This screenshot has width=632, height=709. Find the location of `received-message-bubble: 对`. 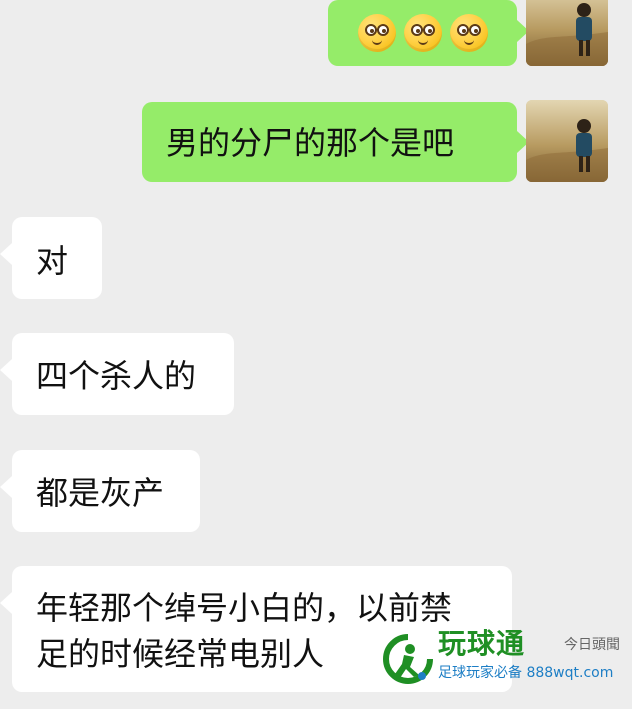

received-message-bubble: 对 is located at coordinates (51, 258).